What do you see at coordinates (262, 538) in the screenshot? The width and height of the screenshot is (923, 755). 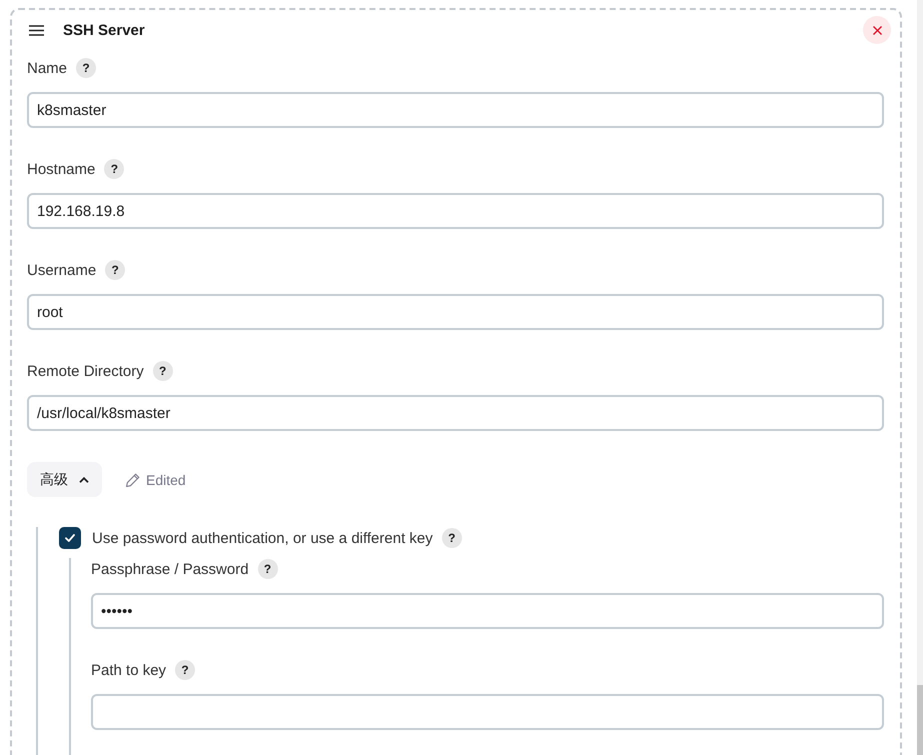 I see `checkbox-label: Use password authentication, or use a different key` at bounding box center [262, 538].